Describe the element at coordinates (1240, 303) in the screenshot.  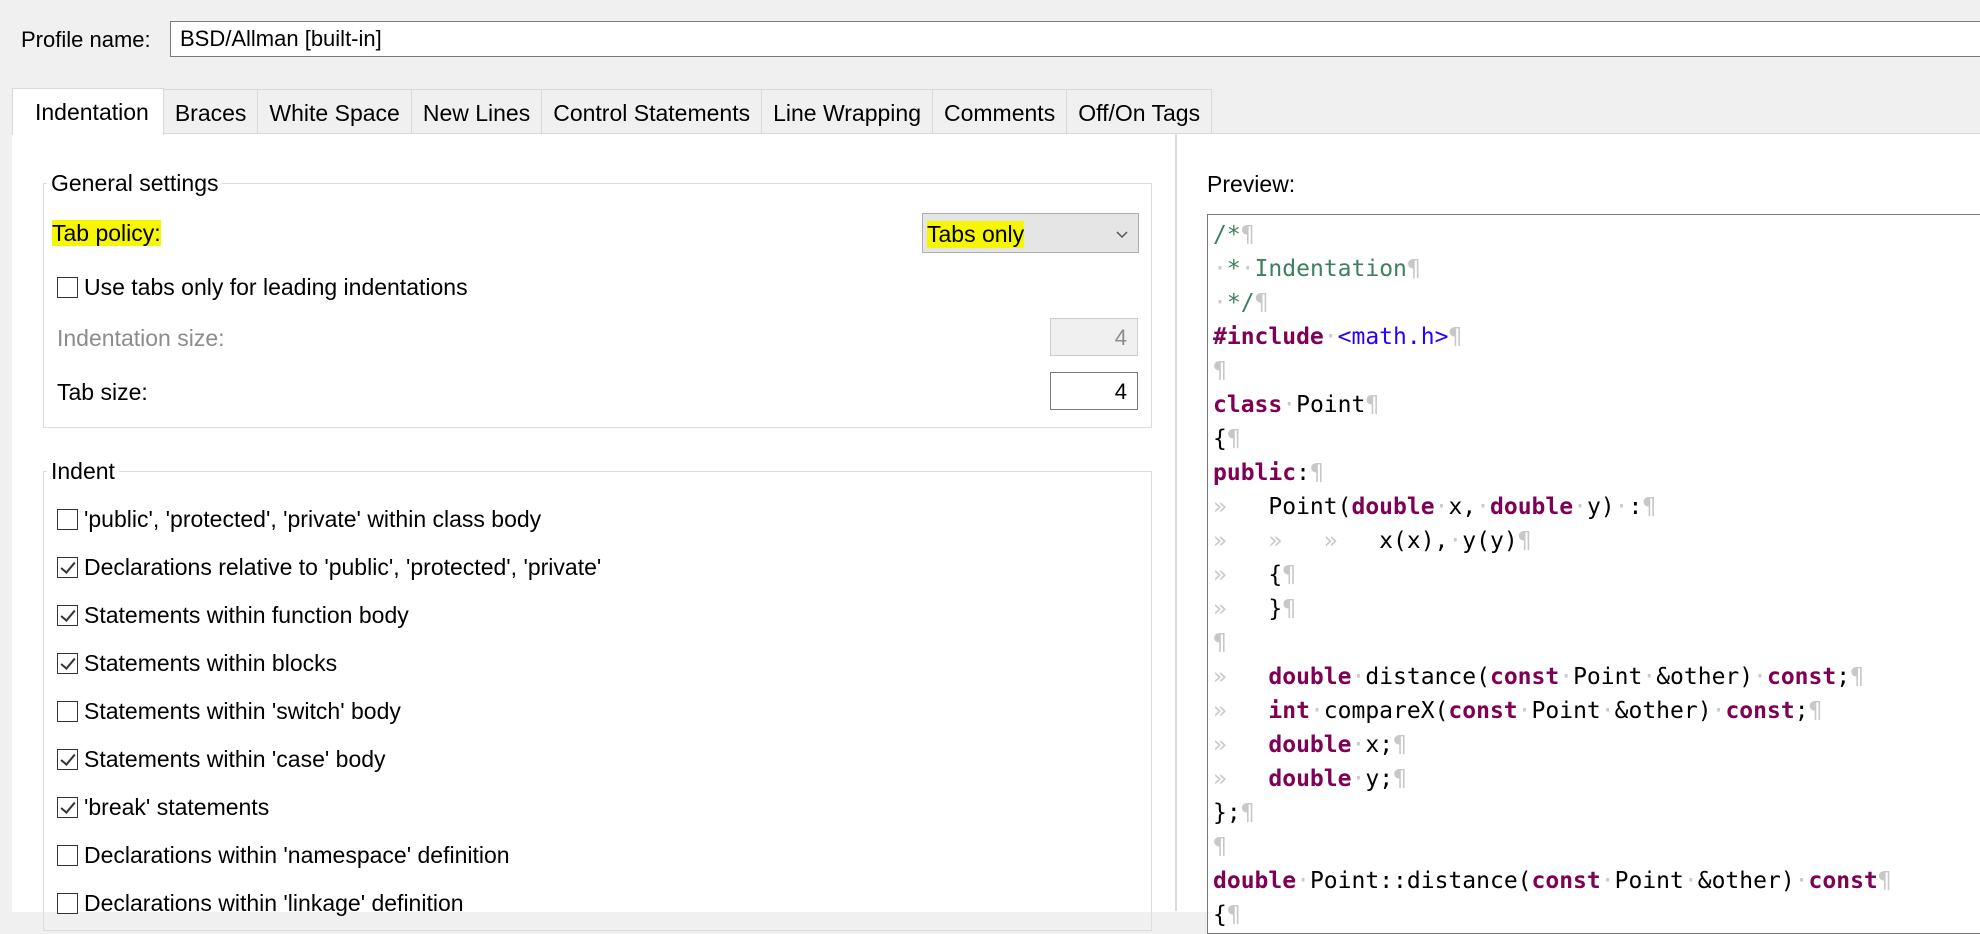
I see `code-comment: */` at that location.